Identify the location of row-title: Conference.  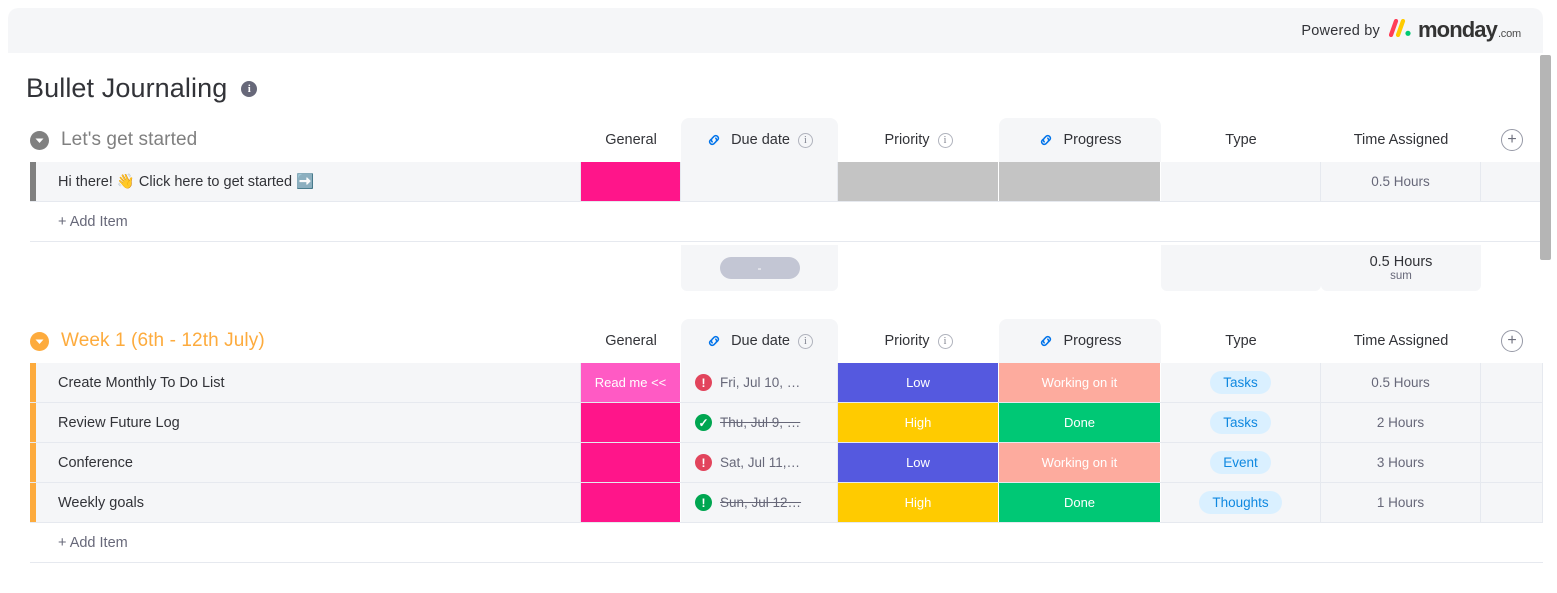
(308, 462).